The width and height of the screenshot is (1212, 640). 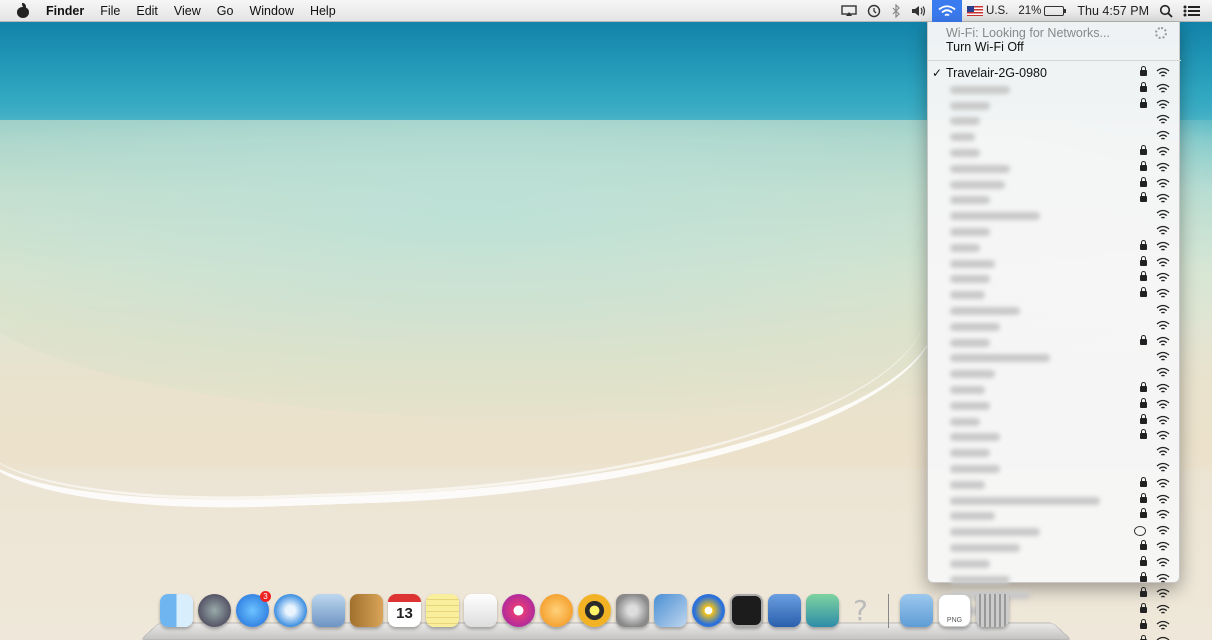 What do you see at coordinates (947, 11) in the screenshot?
I see `wifi-menu-icon` at bounding box center [947, 11].